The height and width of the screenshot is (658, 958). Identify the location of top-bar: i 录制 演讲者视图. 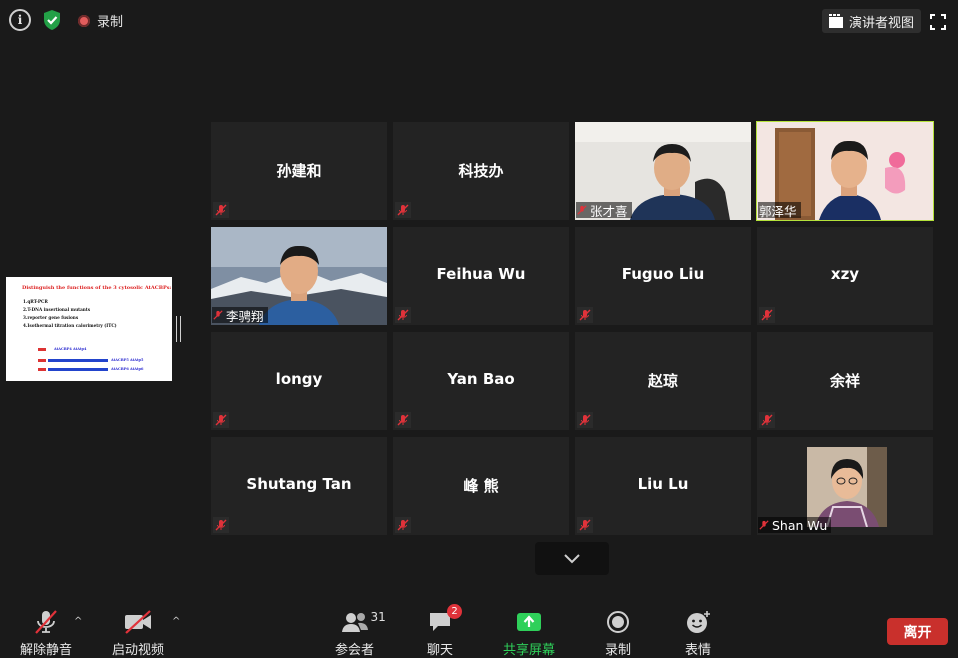
(479, 20).